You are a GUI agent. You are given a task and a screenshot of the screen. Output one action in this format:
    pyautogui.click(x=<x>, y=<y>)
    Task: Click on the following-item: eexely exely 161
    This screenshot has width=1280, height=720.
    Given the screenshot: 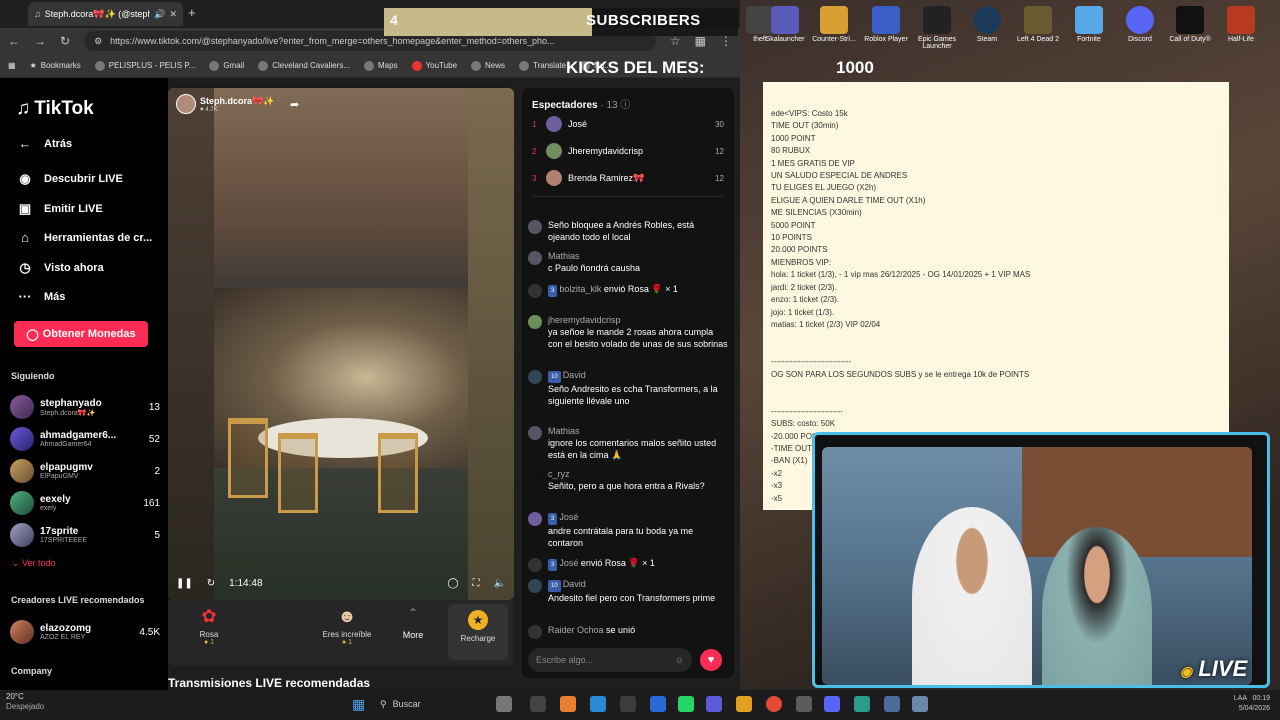 What is the action you would take?
    pyautogui.click(x=85, y=503)
    